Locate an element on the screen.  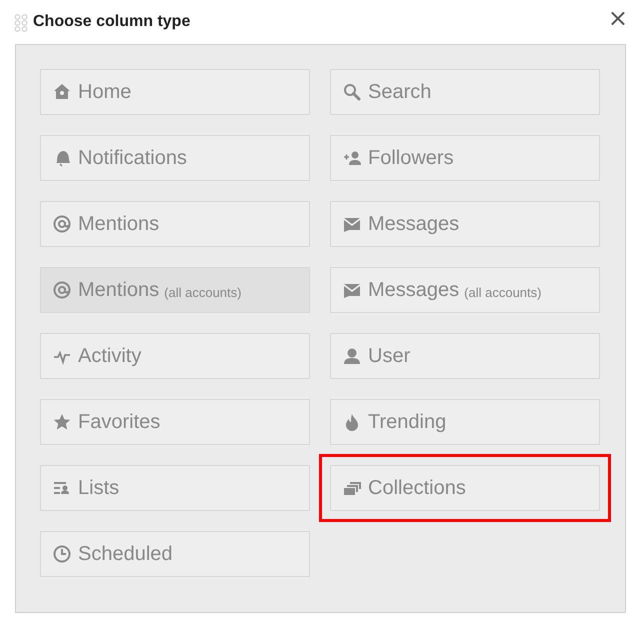
user-icon is located at coordinates (352, 356).